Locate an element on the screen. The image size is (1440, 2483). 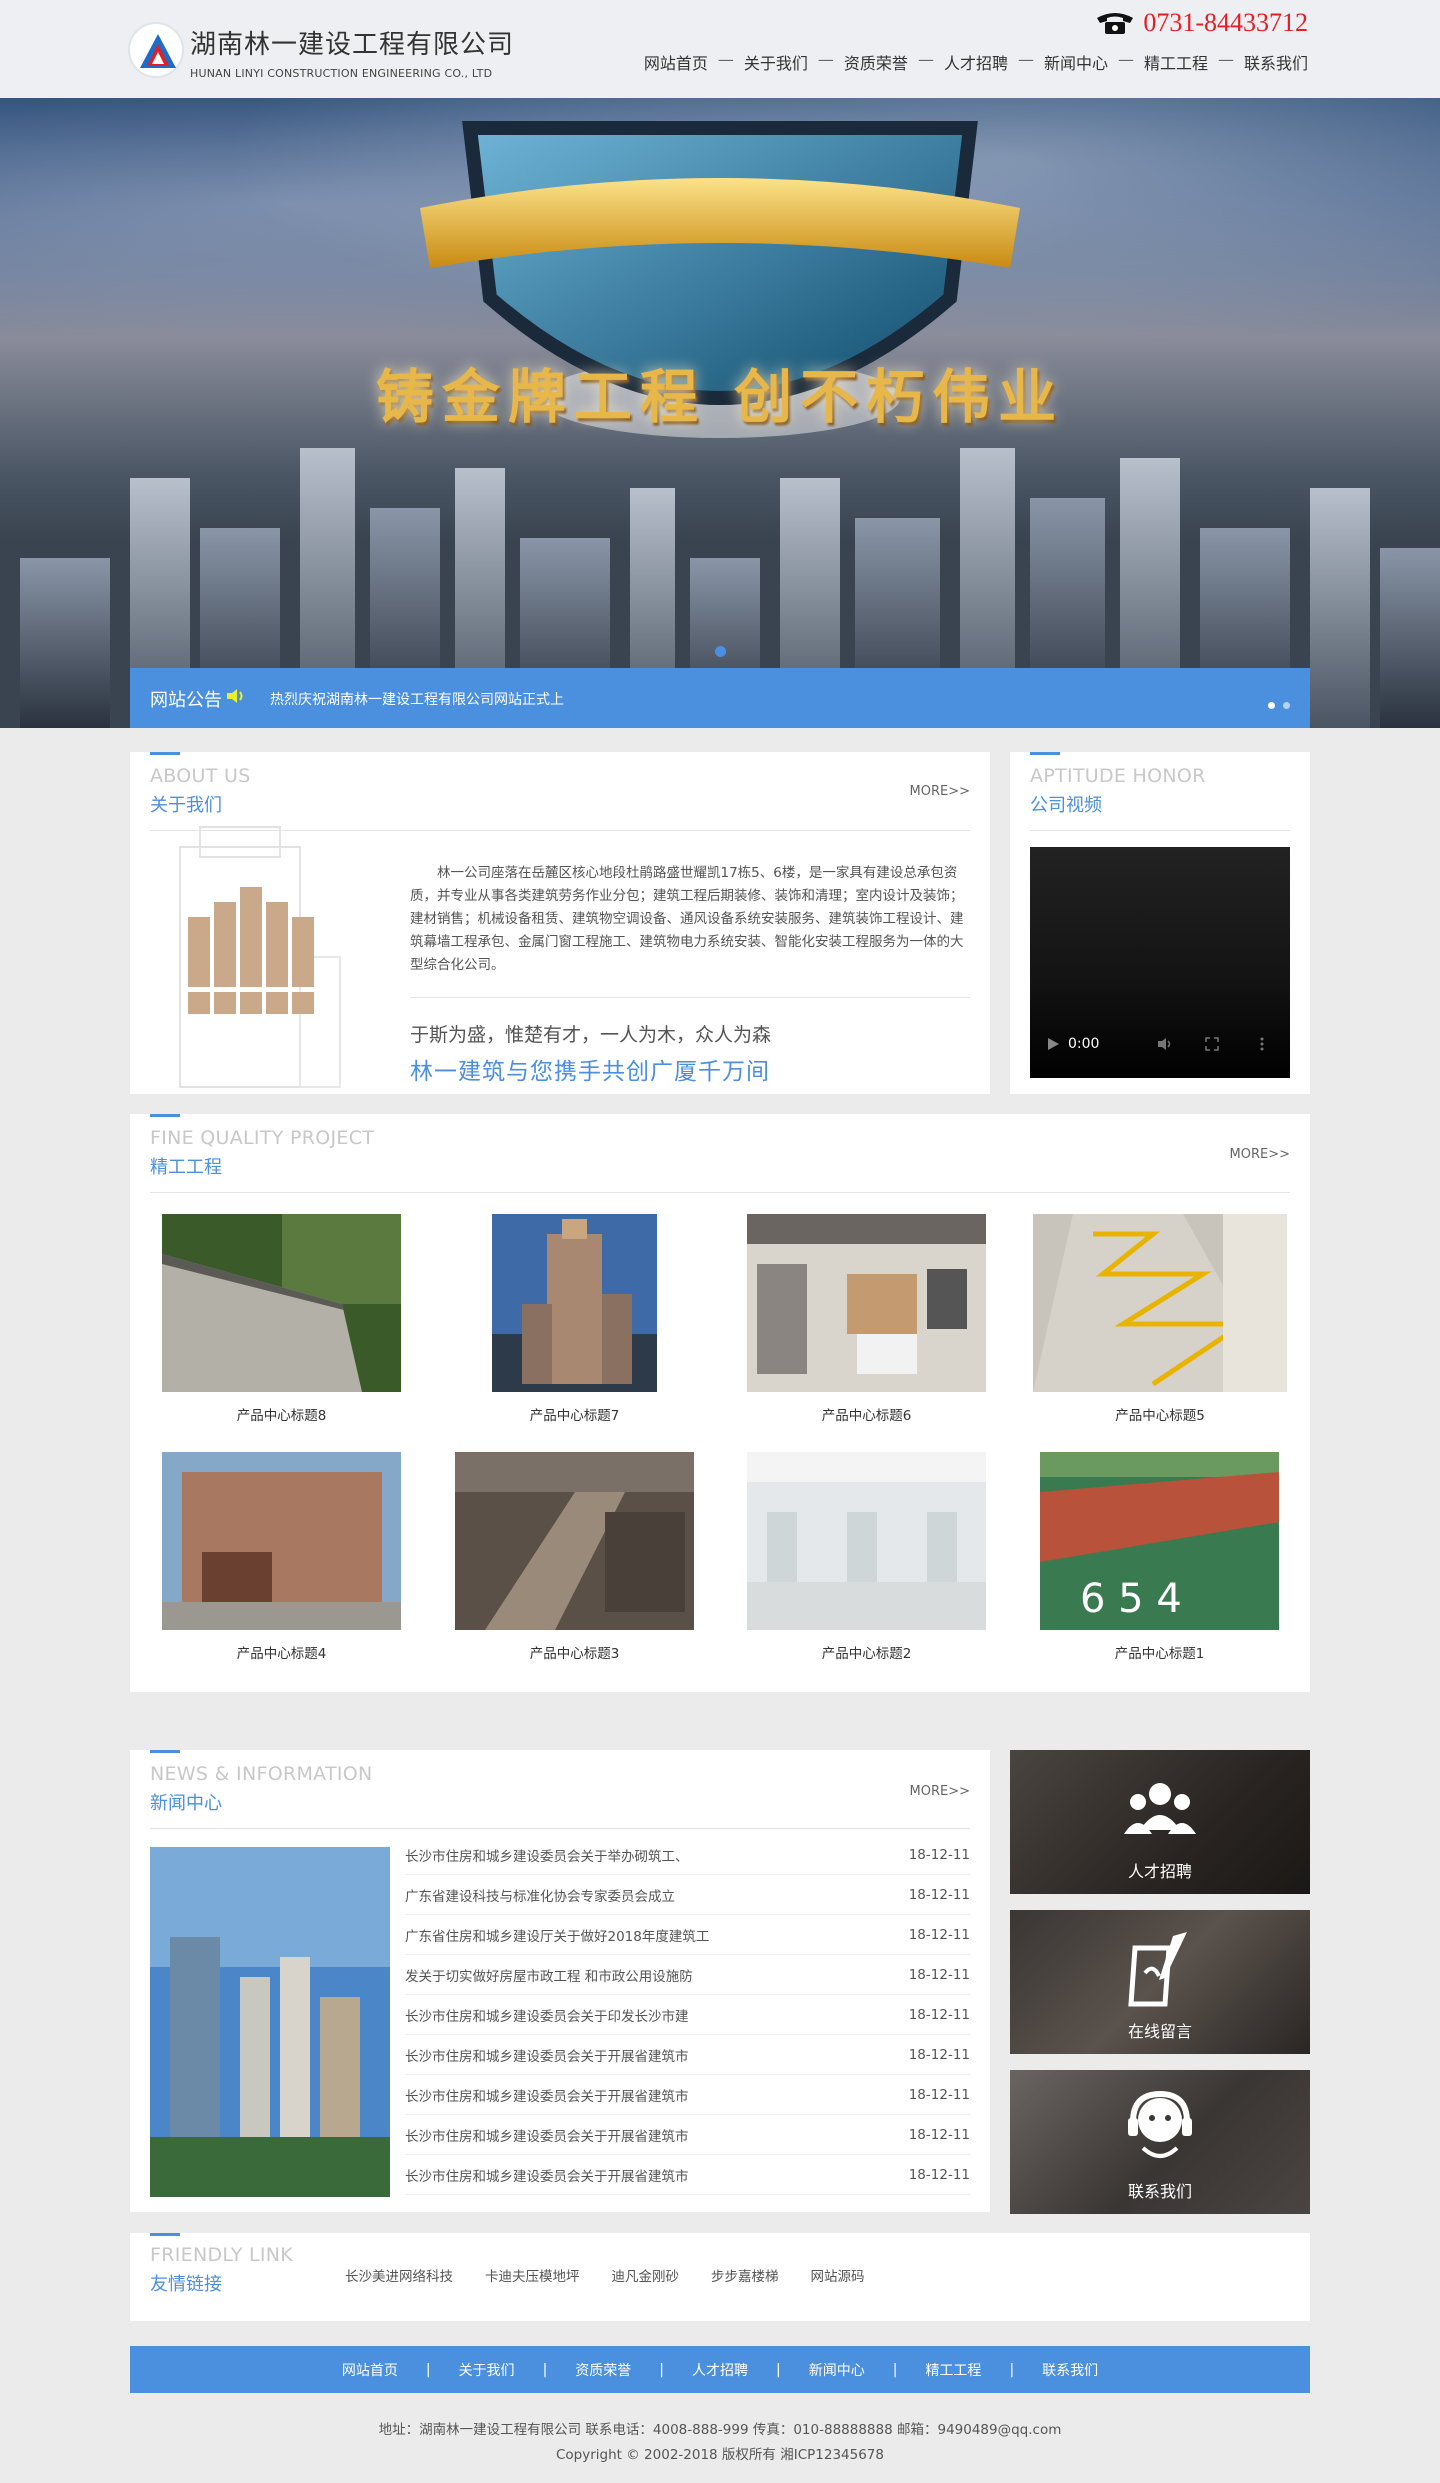
news-more-link: MORE>> is located at coordinates (940, 1791).